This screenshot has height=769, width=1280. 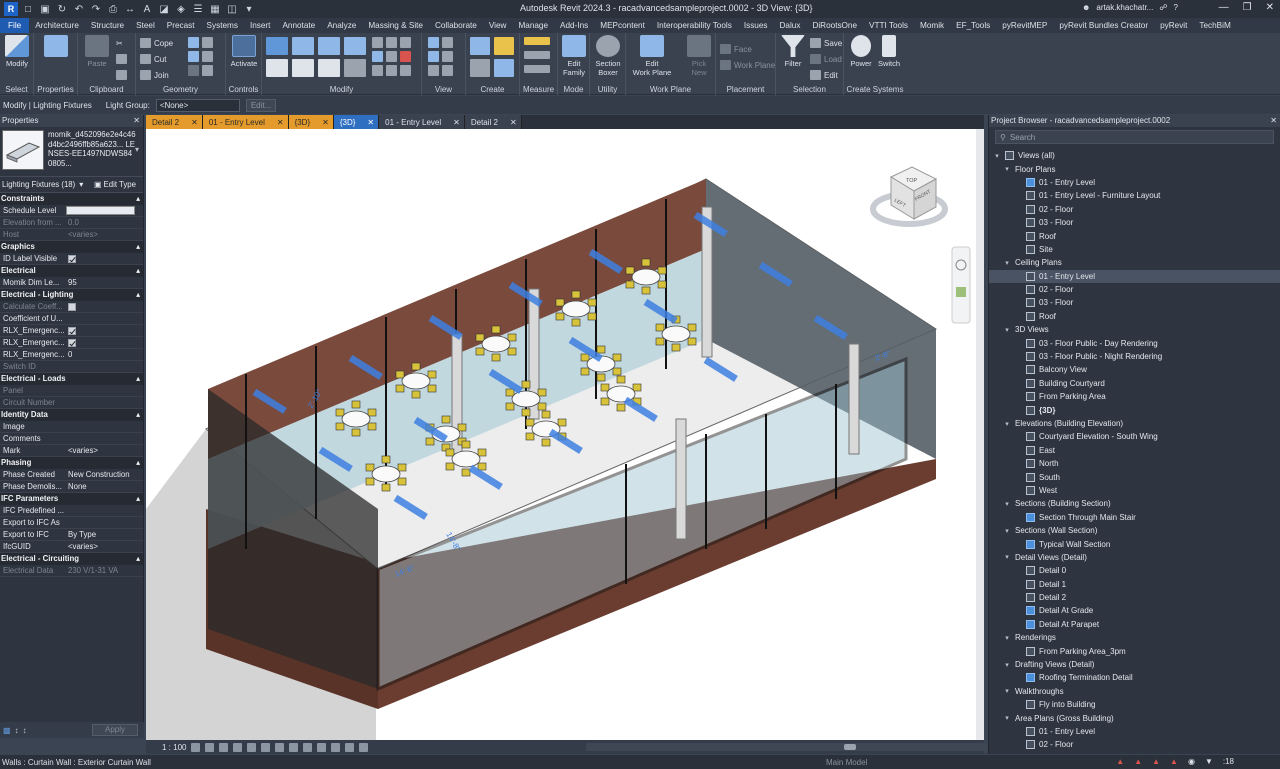 What do you see at coordinates (15, 25) in the screenshot?
I see `tab-file: File` at bounding box center [15, 25].